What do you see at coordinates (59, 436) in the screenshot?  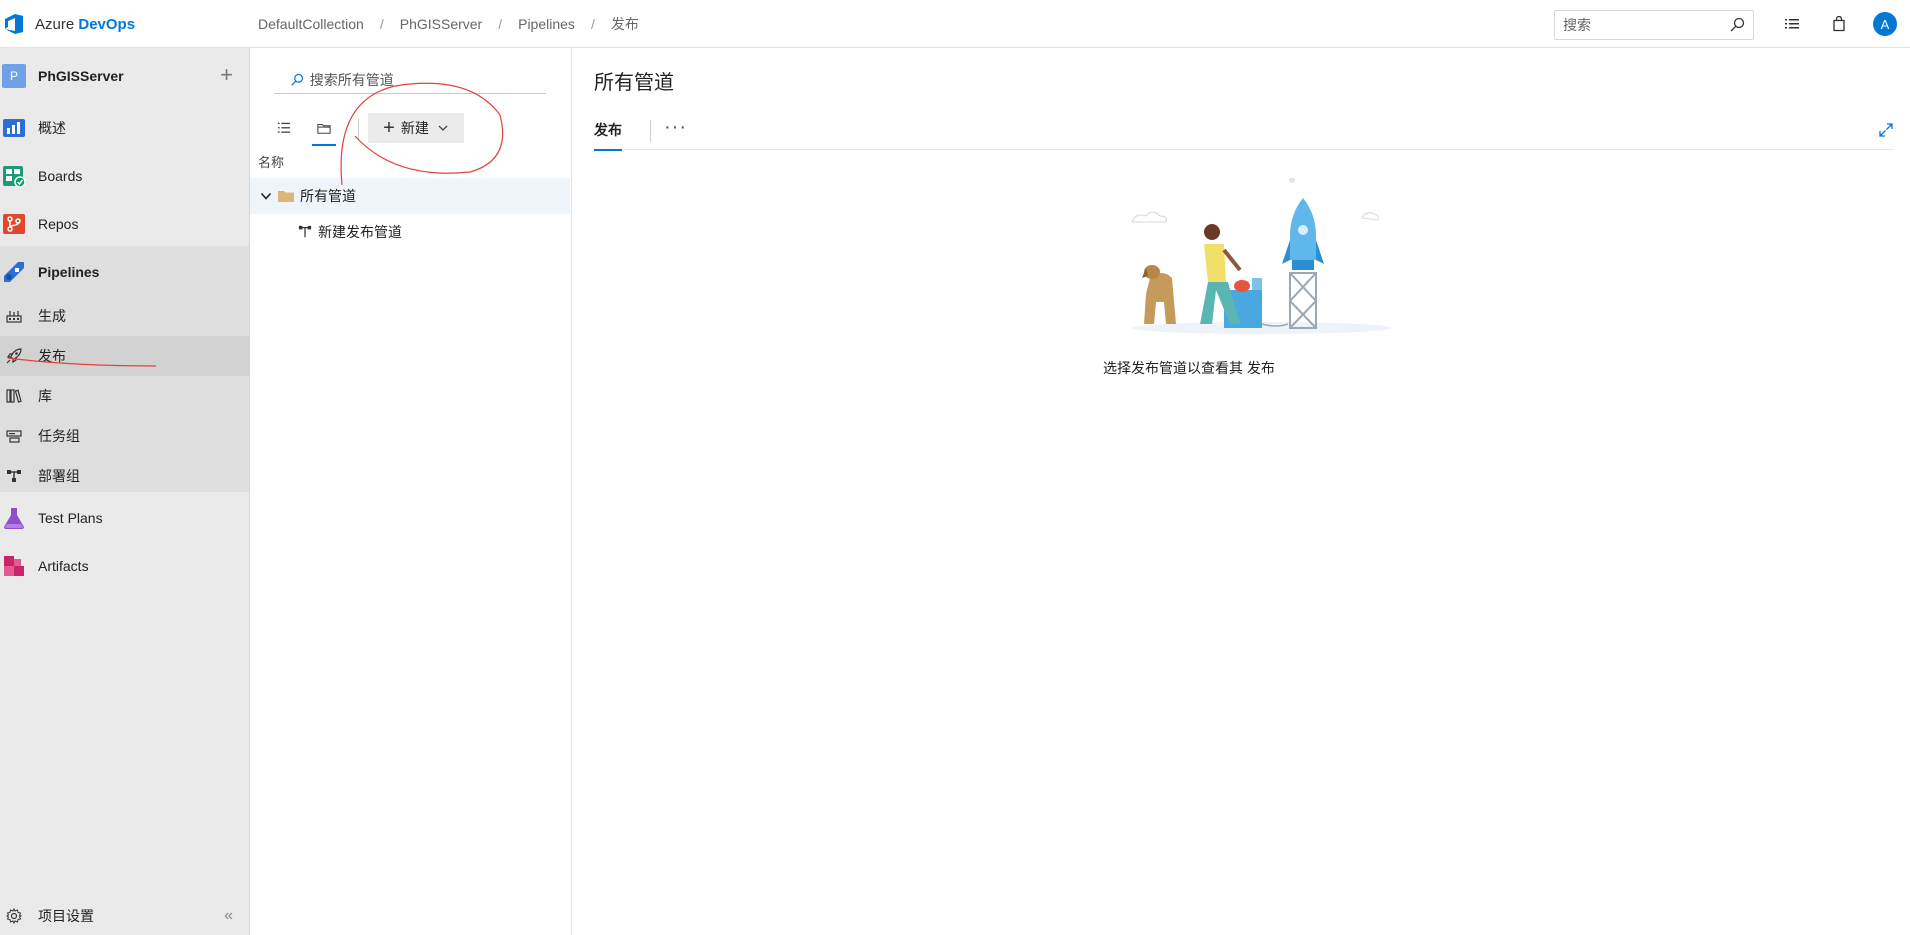 I see `sidebar-item-label: 任务组` at bounding box center [59, 436].